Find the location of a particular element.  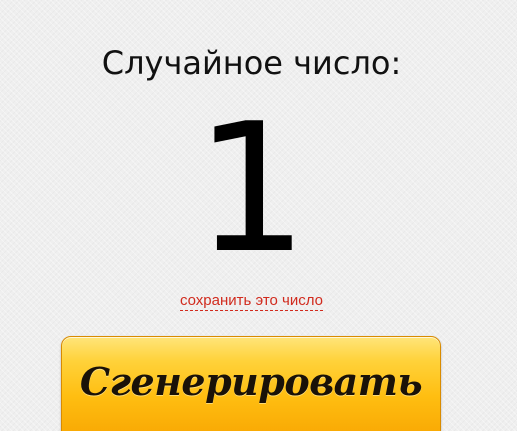

random-number-display: 1 is located at coordinates (251, 188).